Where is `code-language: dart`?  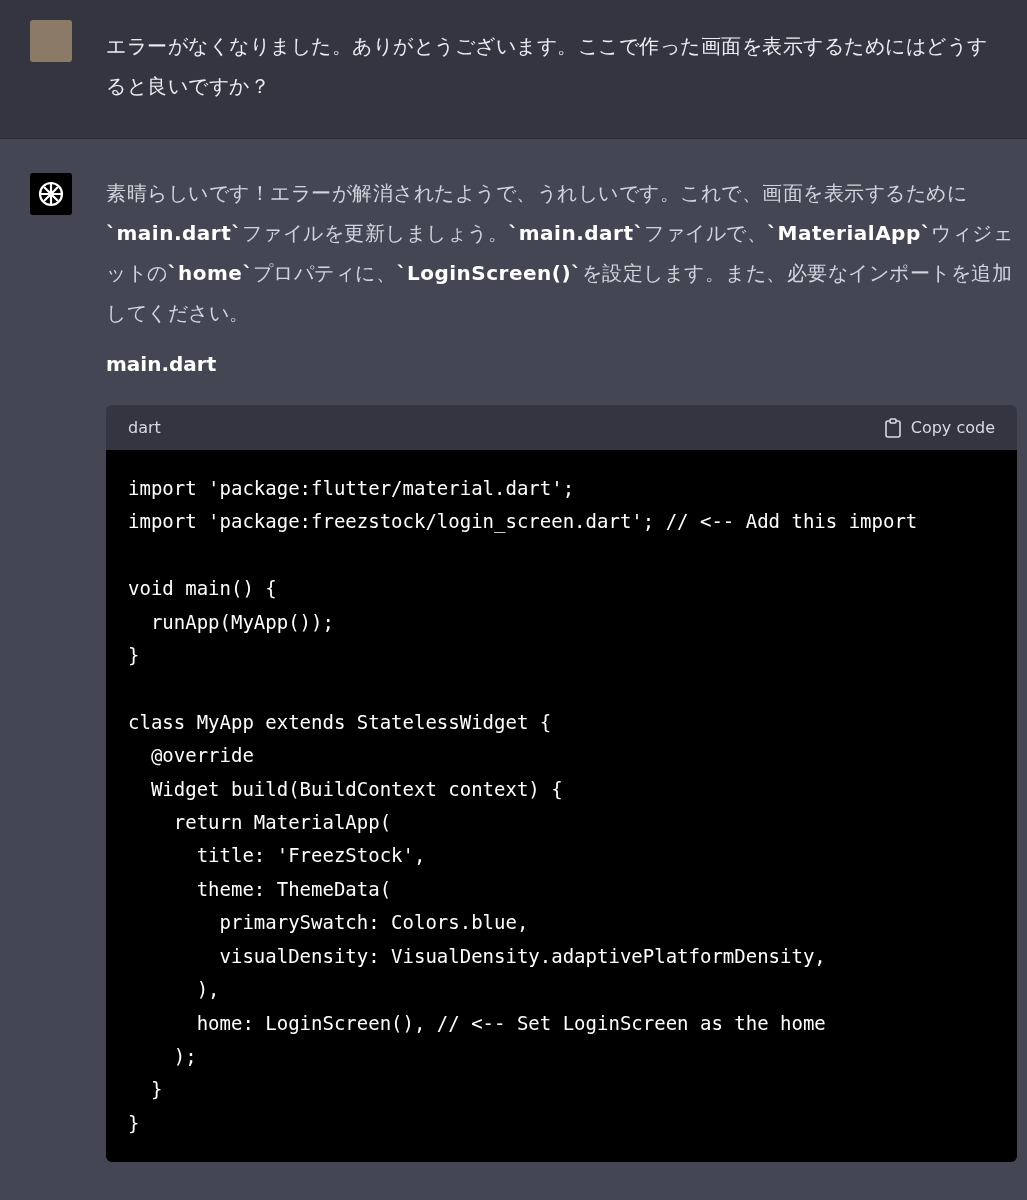
code-language: dart is located at coordinates (144, 427).